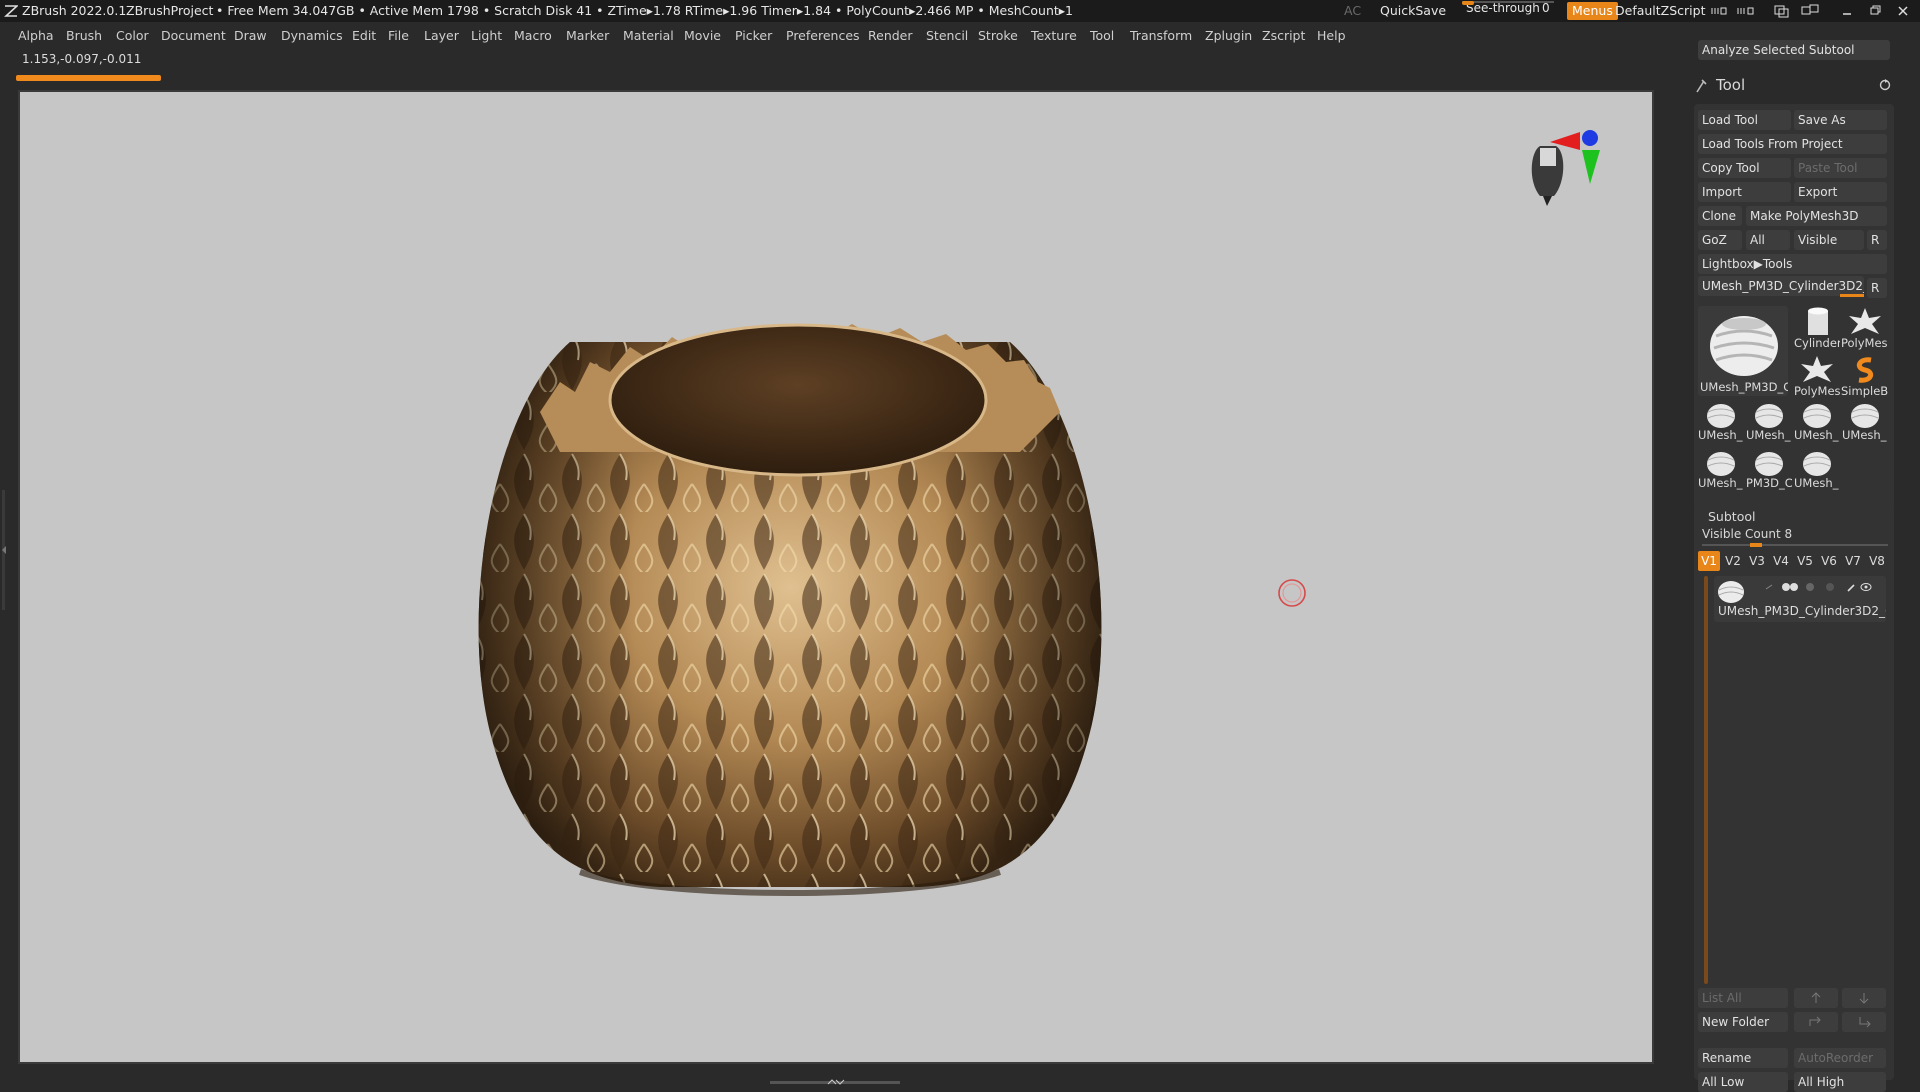  What do you see at coordinates (1816, 1022) in the screenshot?
I see `folder-move-icon` at bounding box center [1816, 1022].